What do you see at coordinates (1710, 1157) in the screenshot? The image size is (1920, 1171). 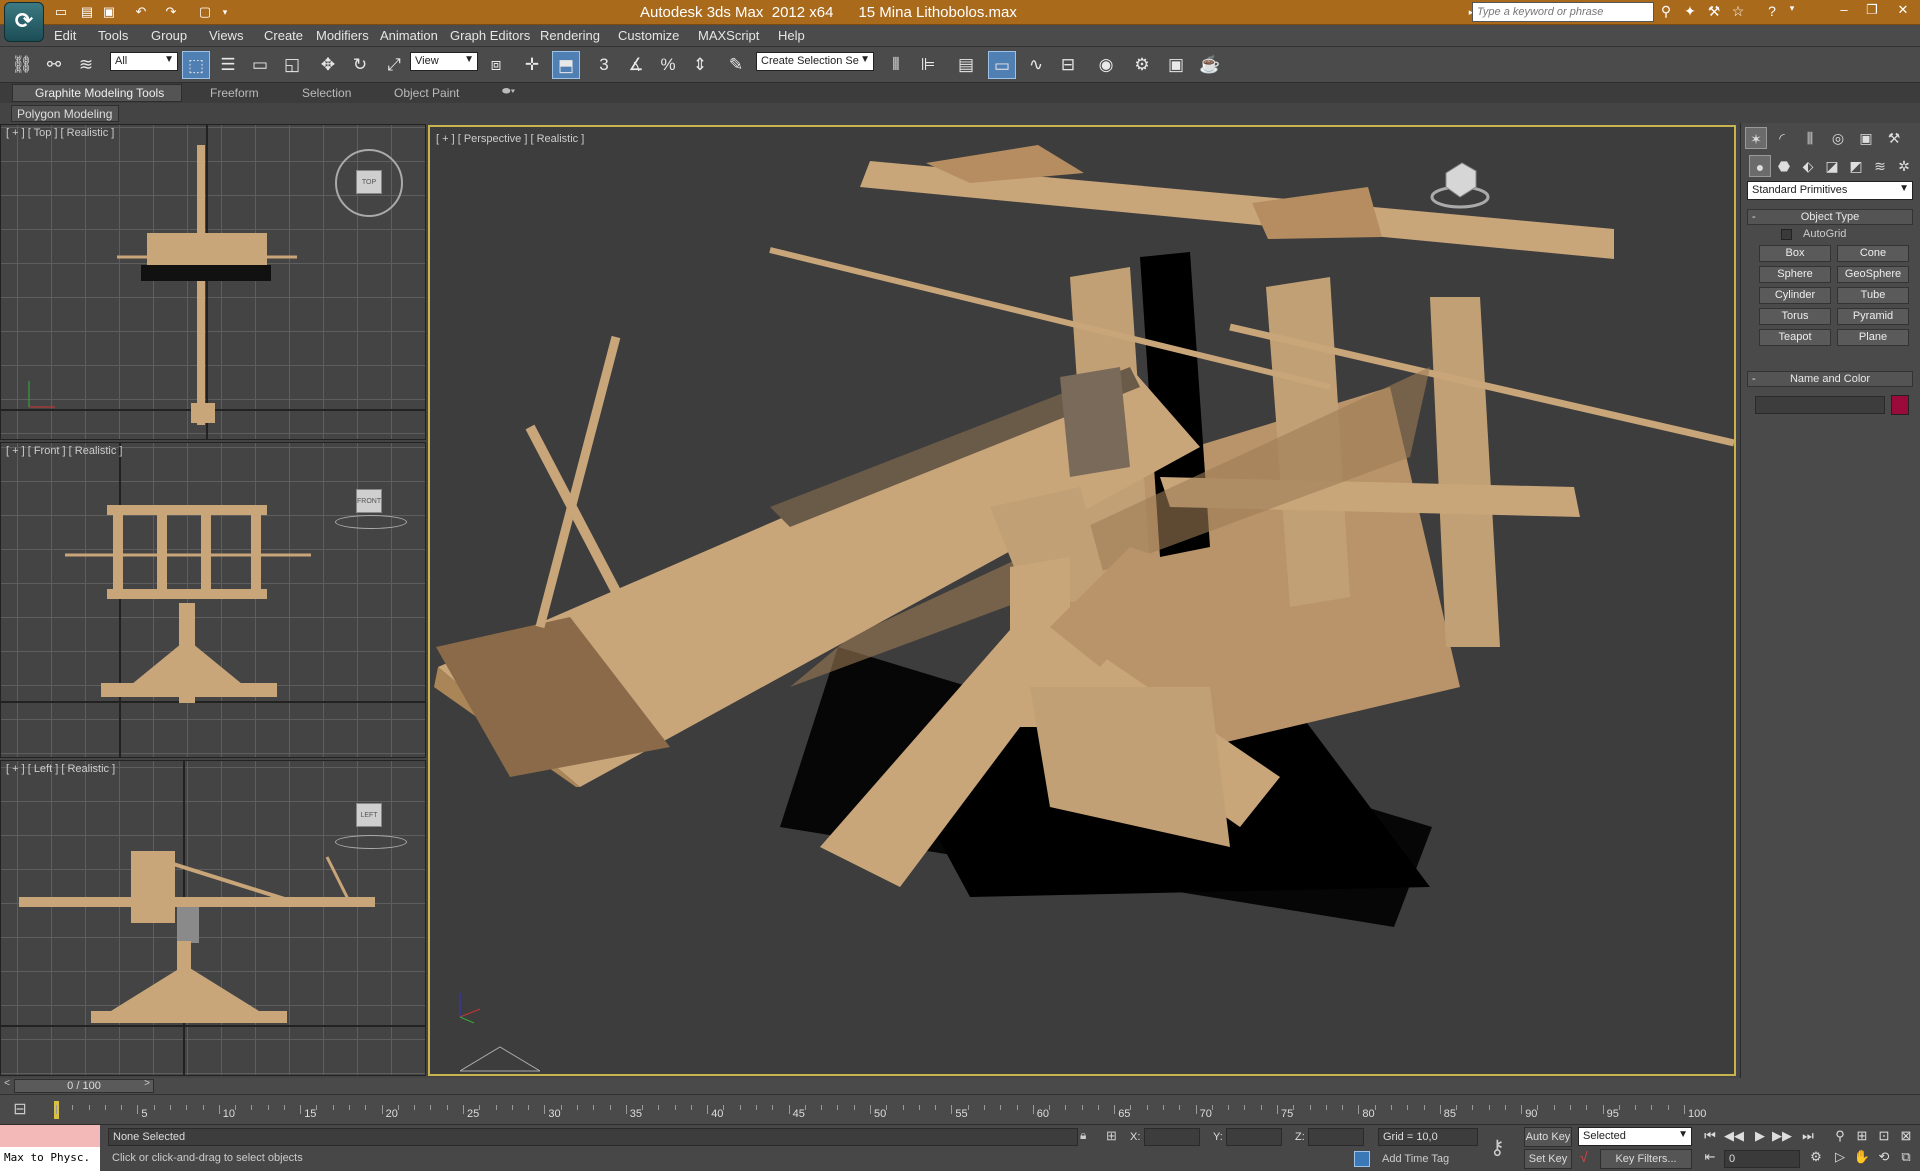 I see `key-mode-toggle-icon: ⇤` at bounding box center [1710, 1157].